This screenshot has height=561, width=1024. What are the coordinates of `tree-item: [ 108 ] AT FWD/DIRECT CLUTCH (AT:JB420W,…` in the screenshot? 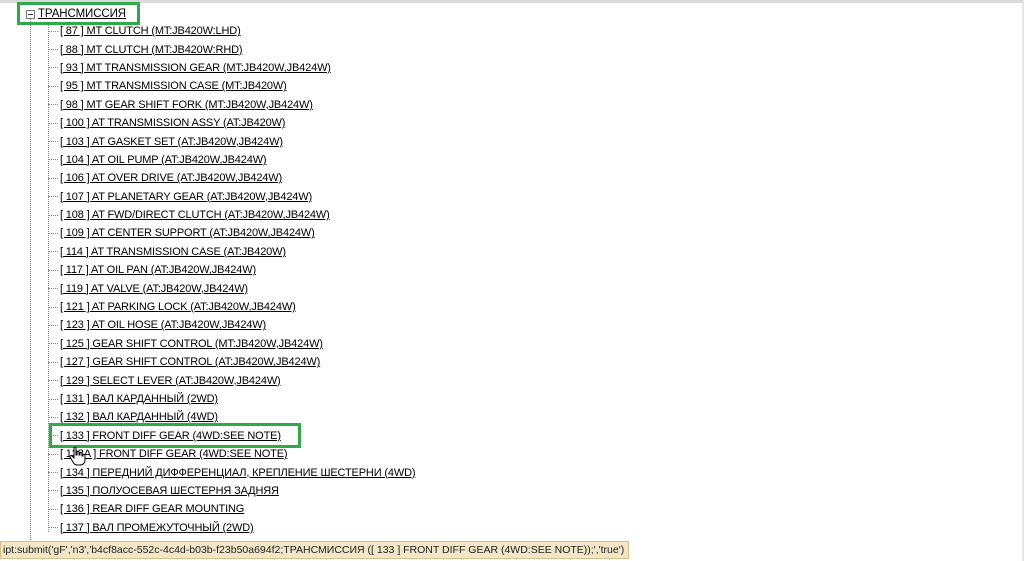 It's located at (231, 215).